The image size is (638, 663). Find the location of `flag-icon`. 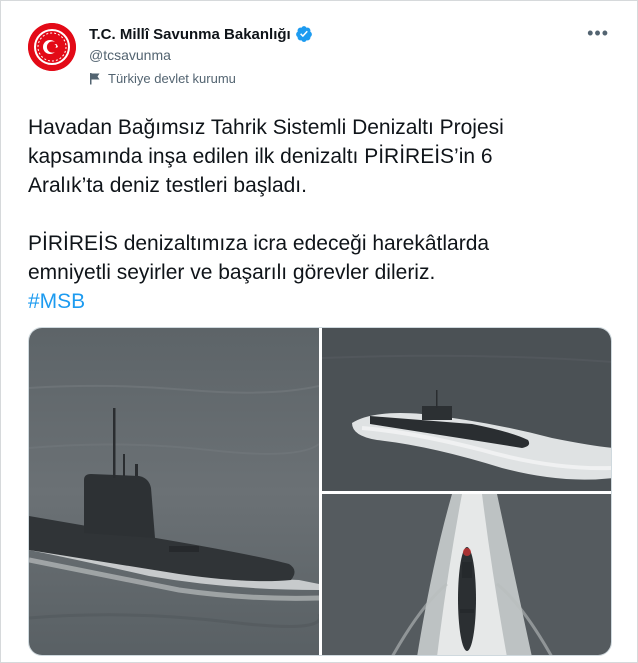

flag-icon is located at coordinates (95, 79).